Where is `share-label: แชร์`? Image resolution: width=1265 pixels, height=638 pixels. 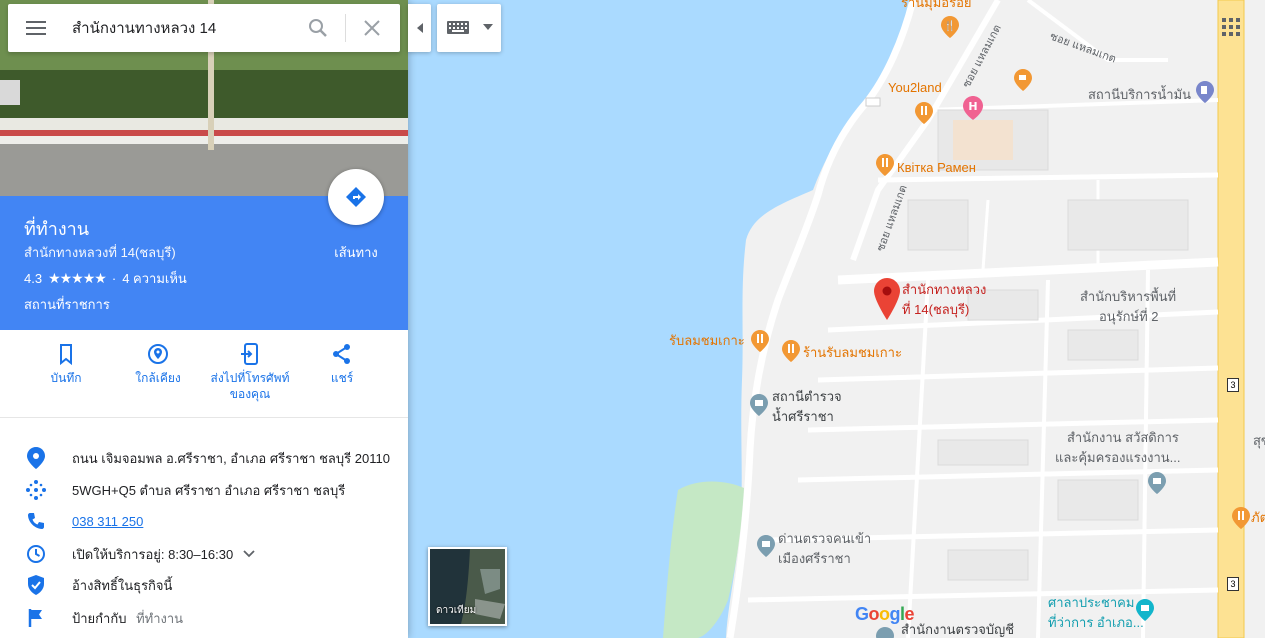 share-label: แชร์ is located at coordinates (342, 378).